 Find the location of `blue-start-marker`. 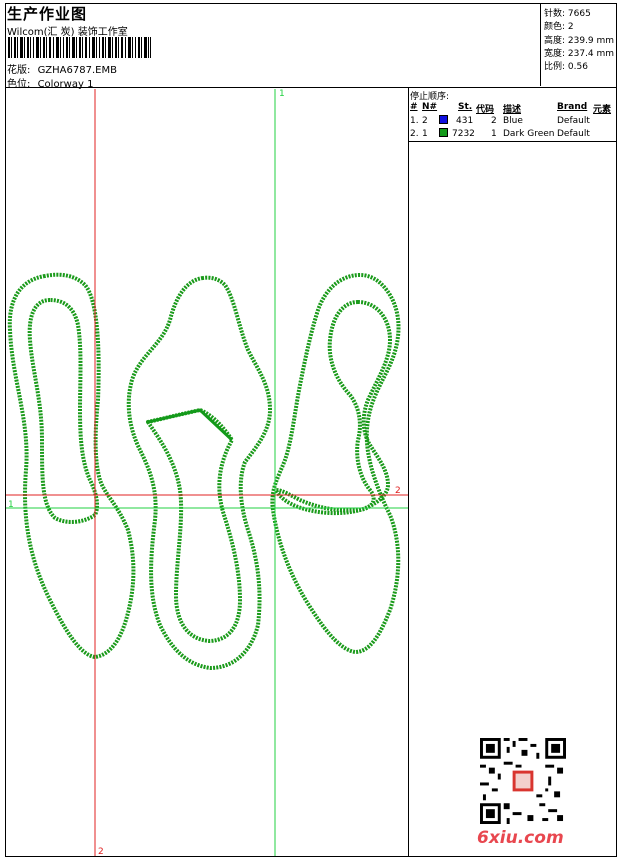

blue-start-marker is located at coordinates (190, 425).